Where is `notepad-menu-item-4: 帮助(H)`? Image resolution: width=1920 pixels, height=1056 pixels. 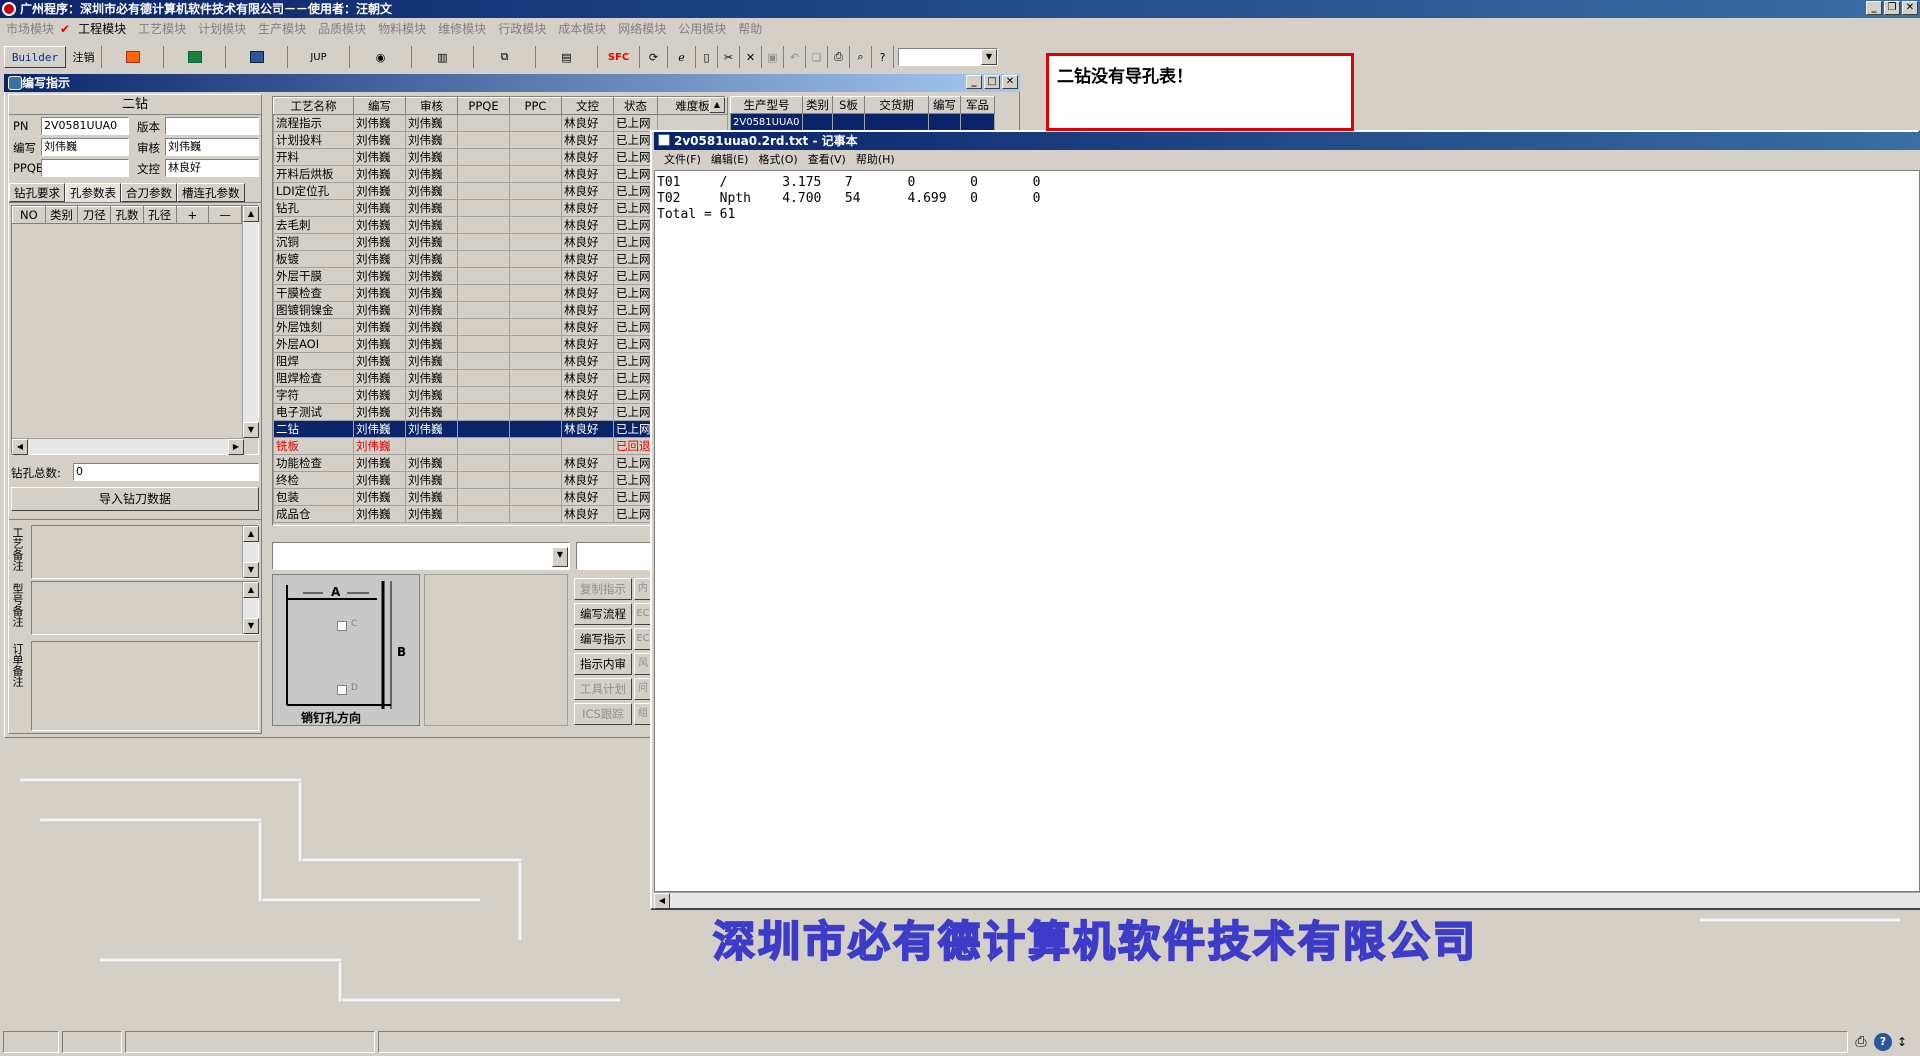 notepad-menu-item-4: 帮助(H) is located at coordinates (875, 159).